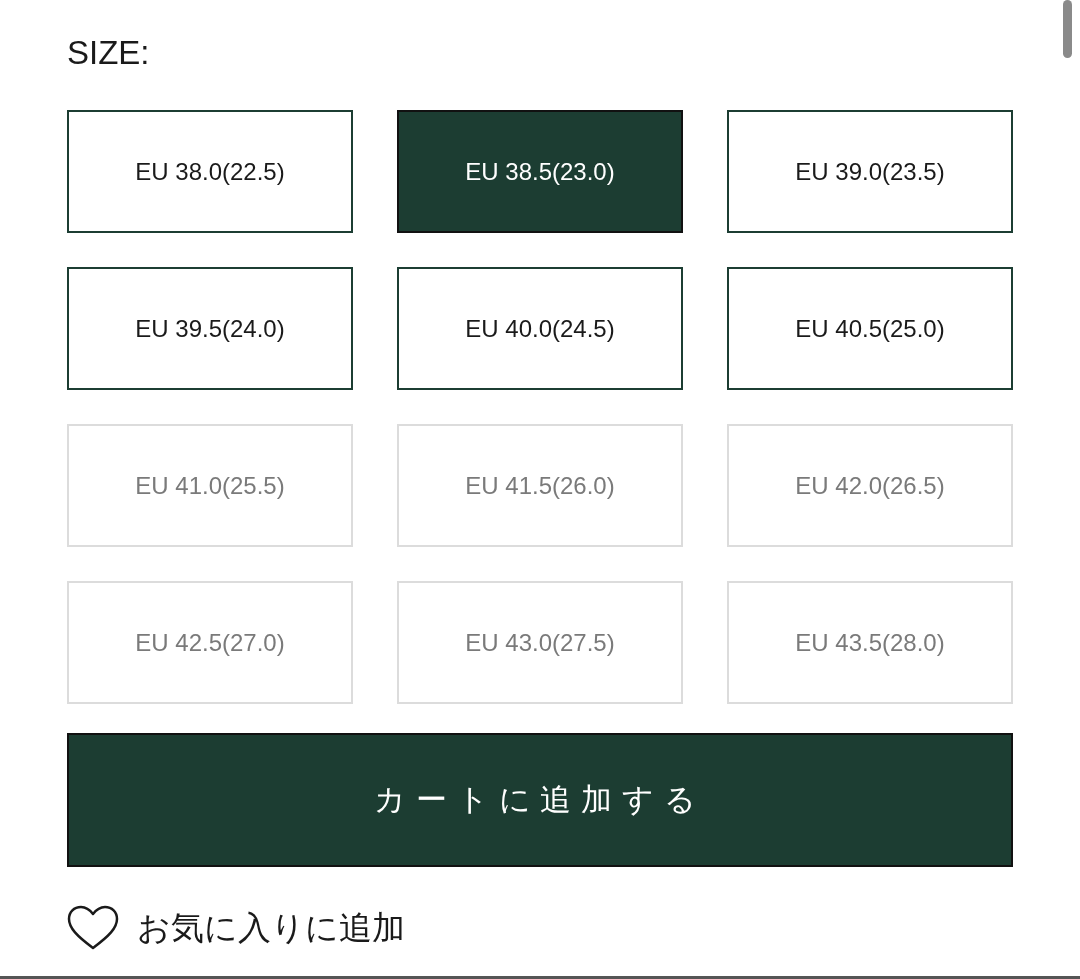  Describe the element at coordinates (210, 328) in the screenshot. I see `size-option: EU 39.5(24.0)` at that location.